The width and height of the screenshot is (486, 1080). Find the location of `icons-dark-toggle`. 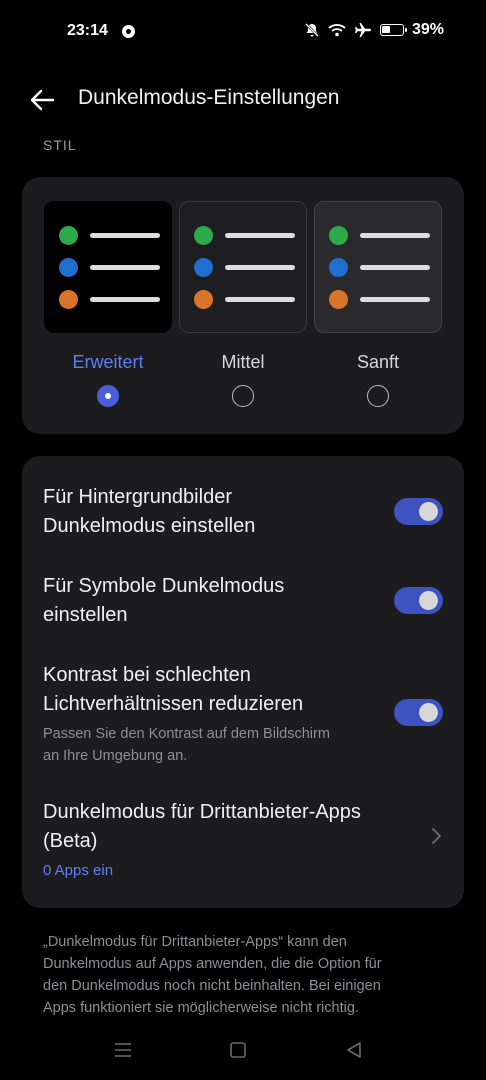

icons-dark-toggle is located at coordinates (418, 600).